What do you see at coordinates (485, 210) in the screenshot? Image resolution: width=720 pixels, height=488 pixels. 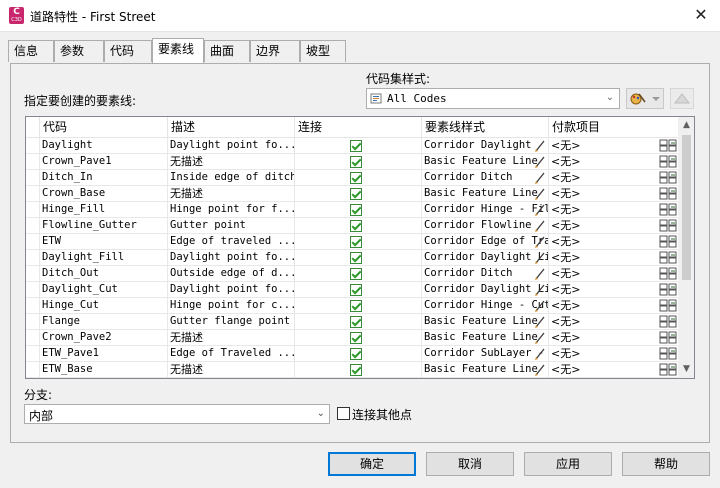 I see `cell-feature-line-style: Corridor Hinge - Fill` at bounding box center [485, 210].